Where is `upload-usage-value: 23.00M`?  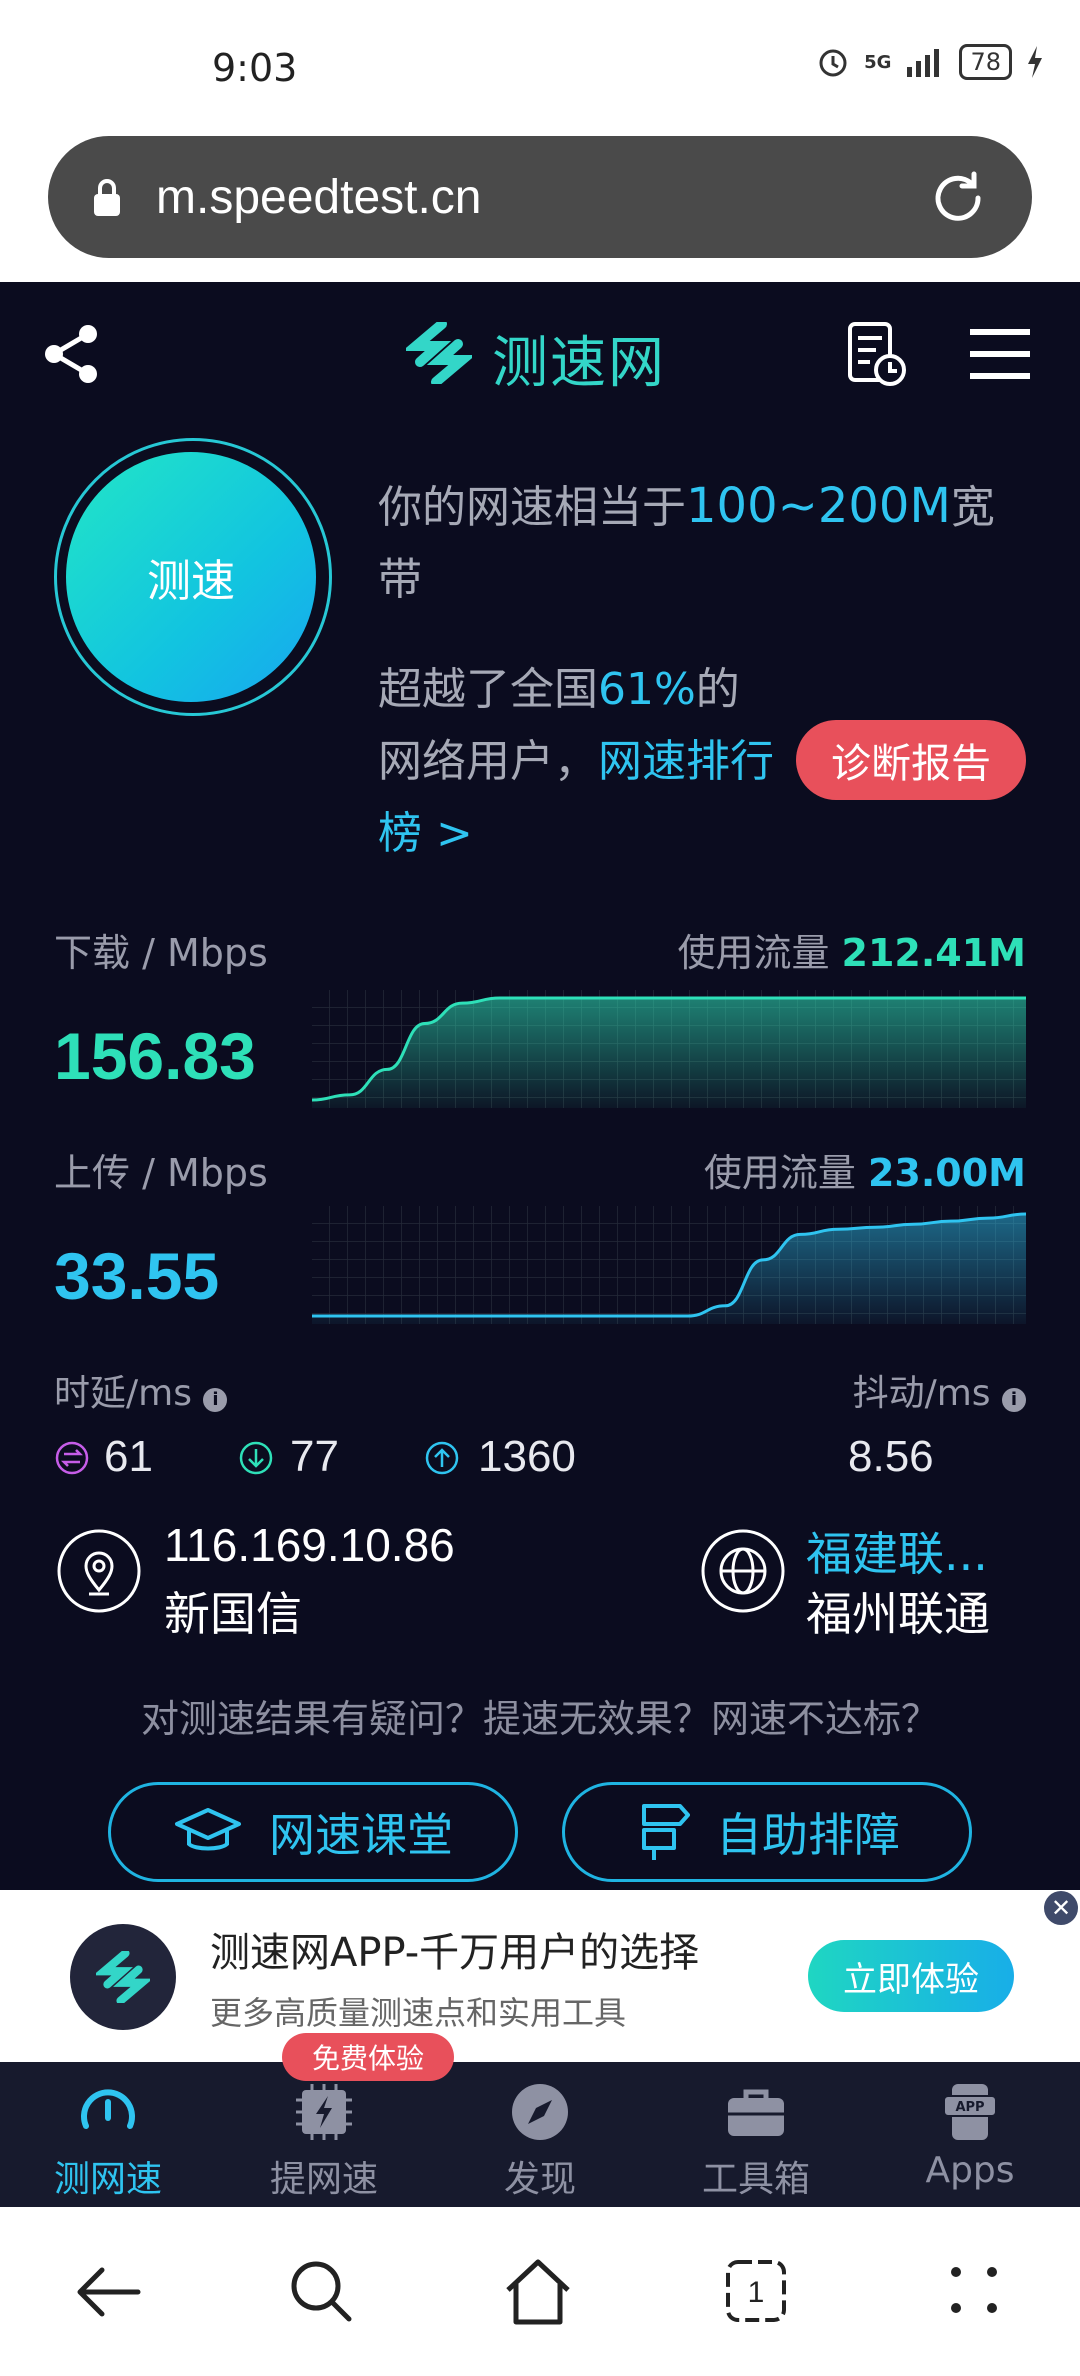 upload-usage-value: 23.00M is located at coordinates (946, 1173).